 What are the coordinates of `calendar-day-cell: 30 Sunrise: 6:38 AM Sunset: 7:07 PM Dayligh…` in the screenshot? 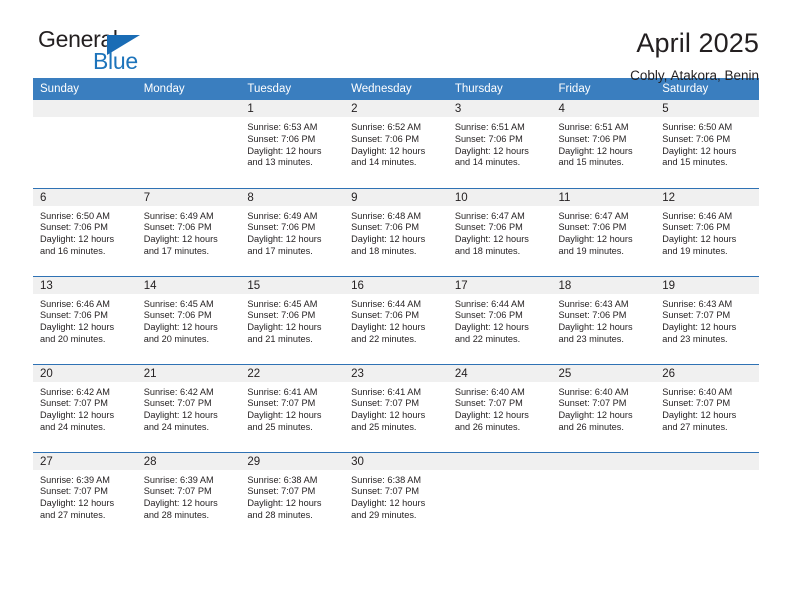 It's located at (396, 495).